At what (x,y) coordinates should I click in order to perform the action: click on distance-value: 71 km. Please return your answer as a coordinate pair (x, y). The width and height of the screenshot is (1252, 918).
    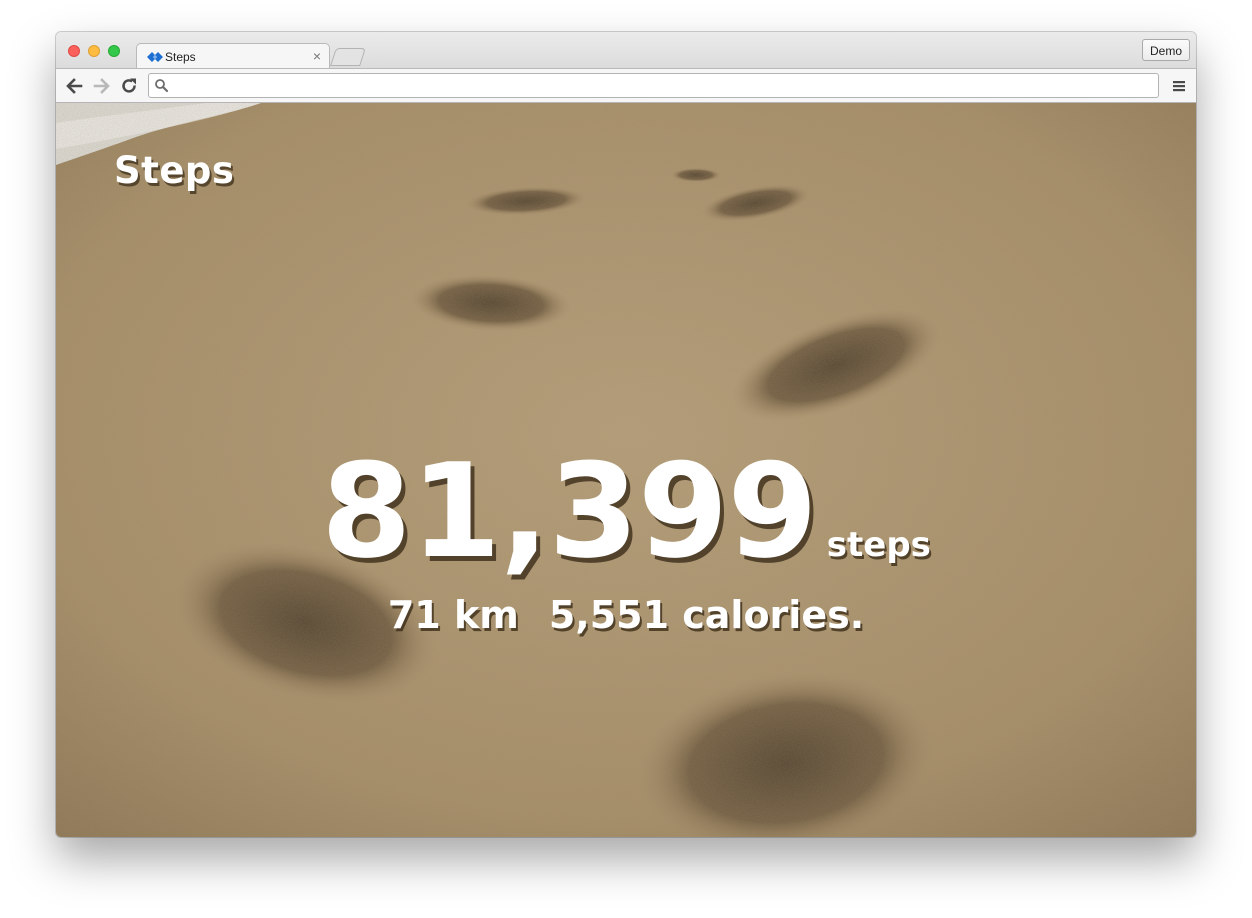
    Looking at the image, I should click on (453, 615).